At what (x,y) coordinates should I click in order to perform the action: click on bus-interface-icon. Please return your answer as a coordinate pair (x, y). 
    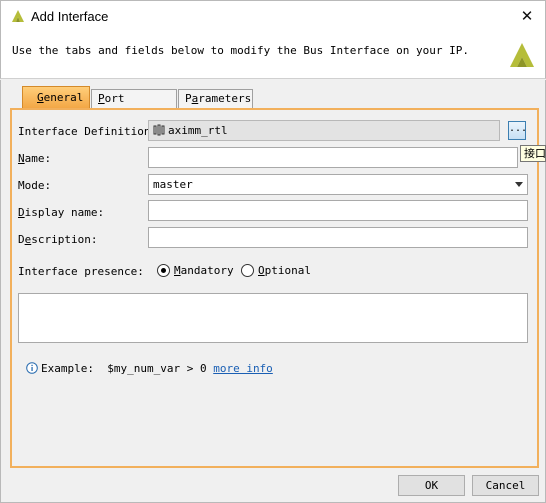
    Looking at the image, I should click on (159, 130).